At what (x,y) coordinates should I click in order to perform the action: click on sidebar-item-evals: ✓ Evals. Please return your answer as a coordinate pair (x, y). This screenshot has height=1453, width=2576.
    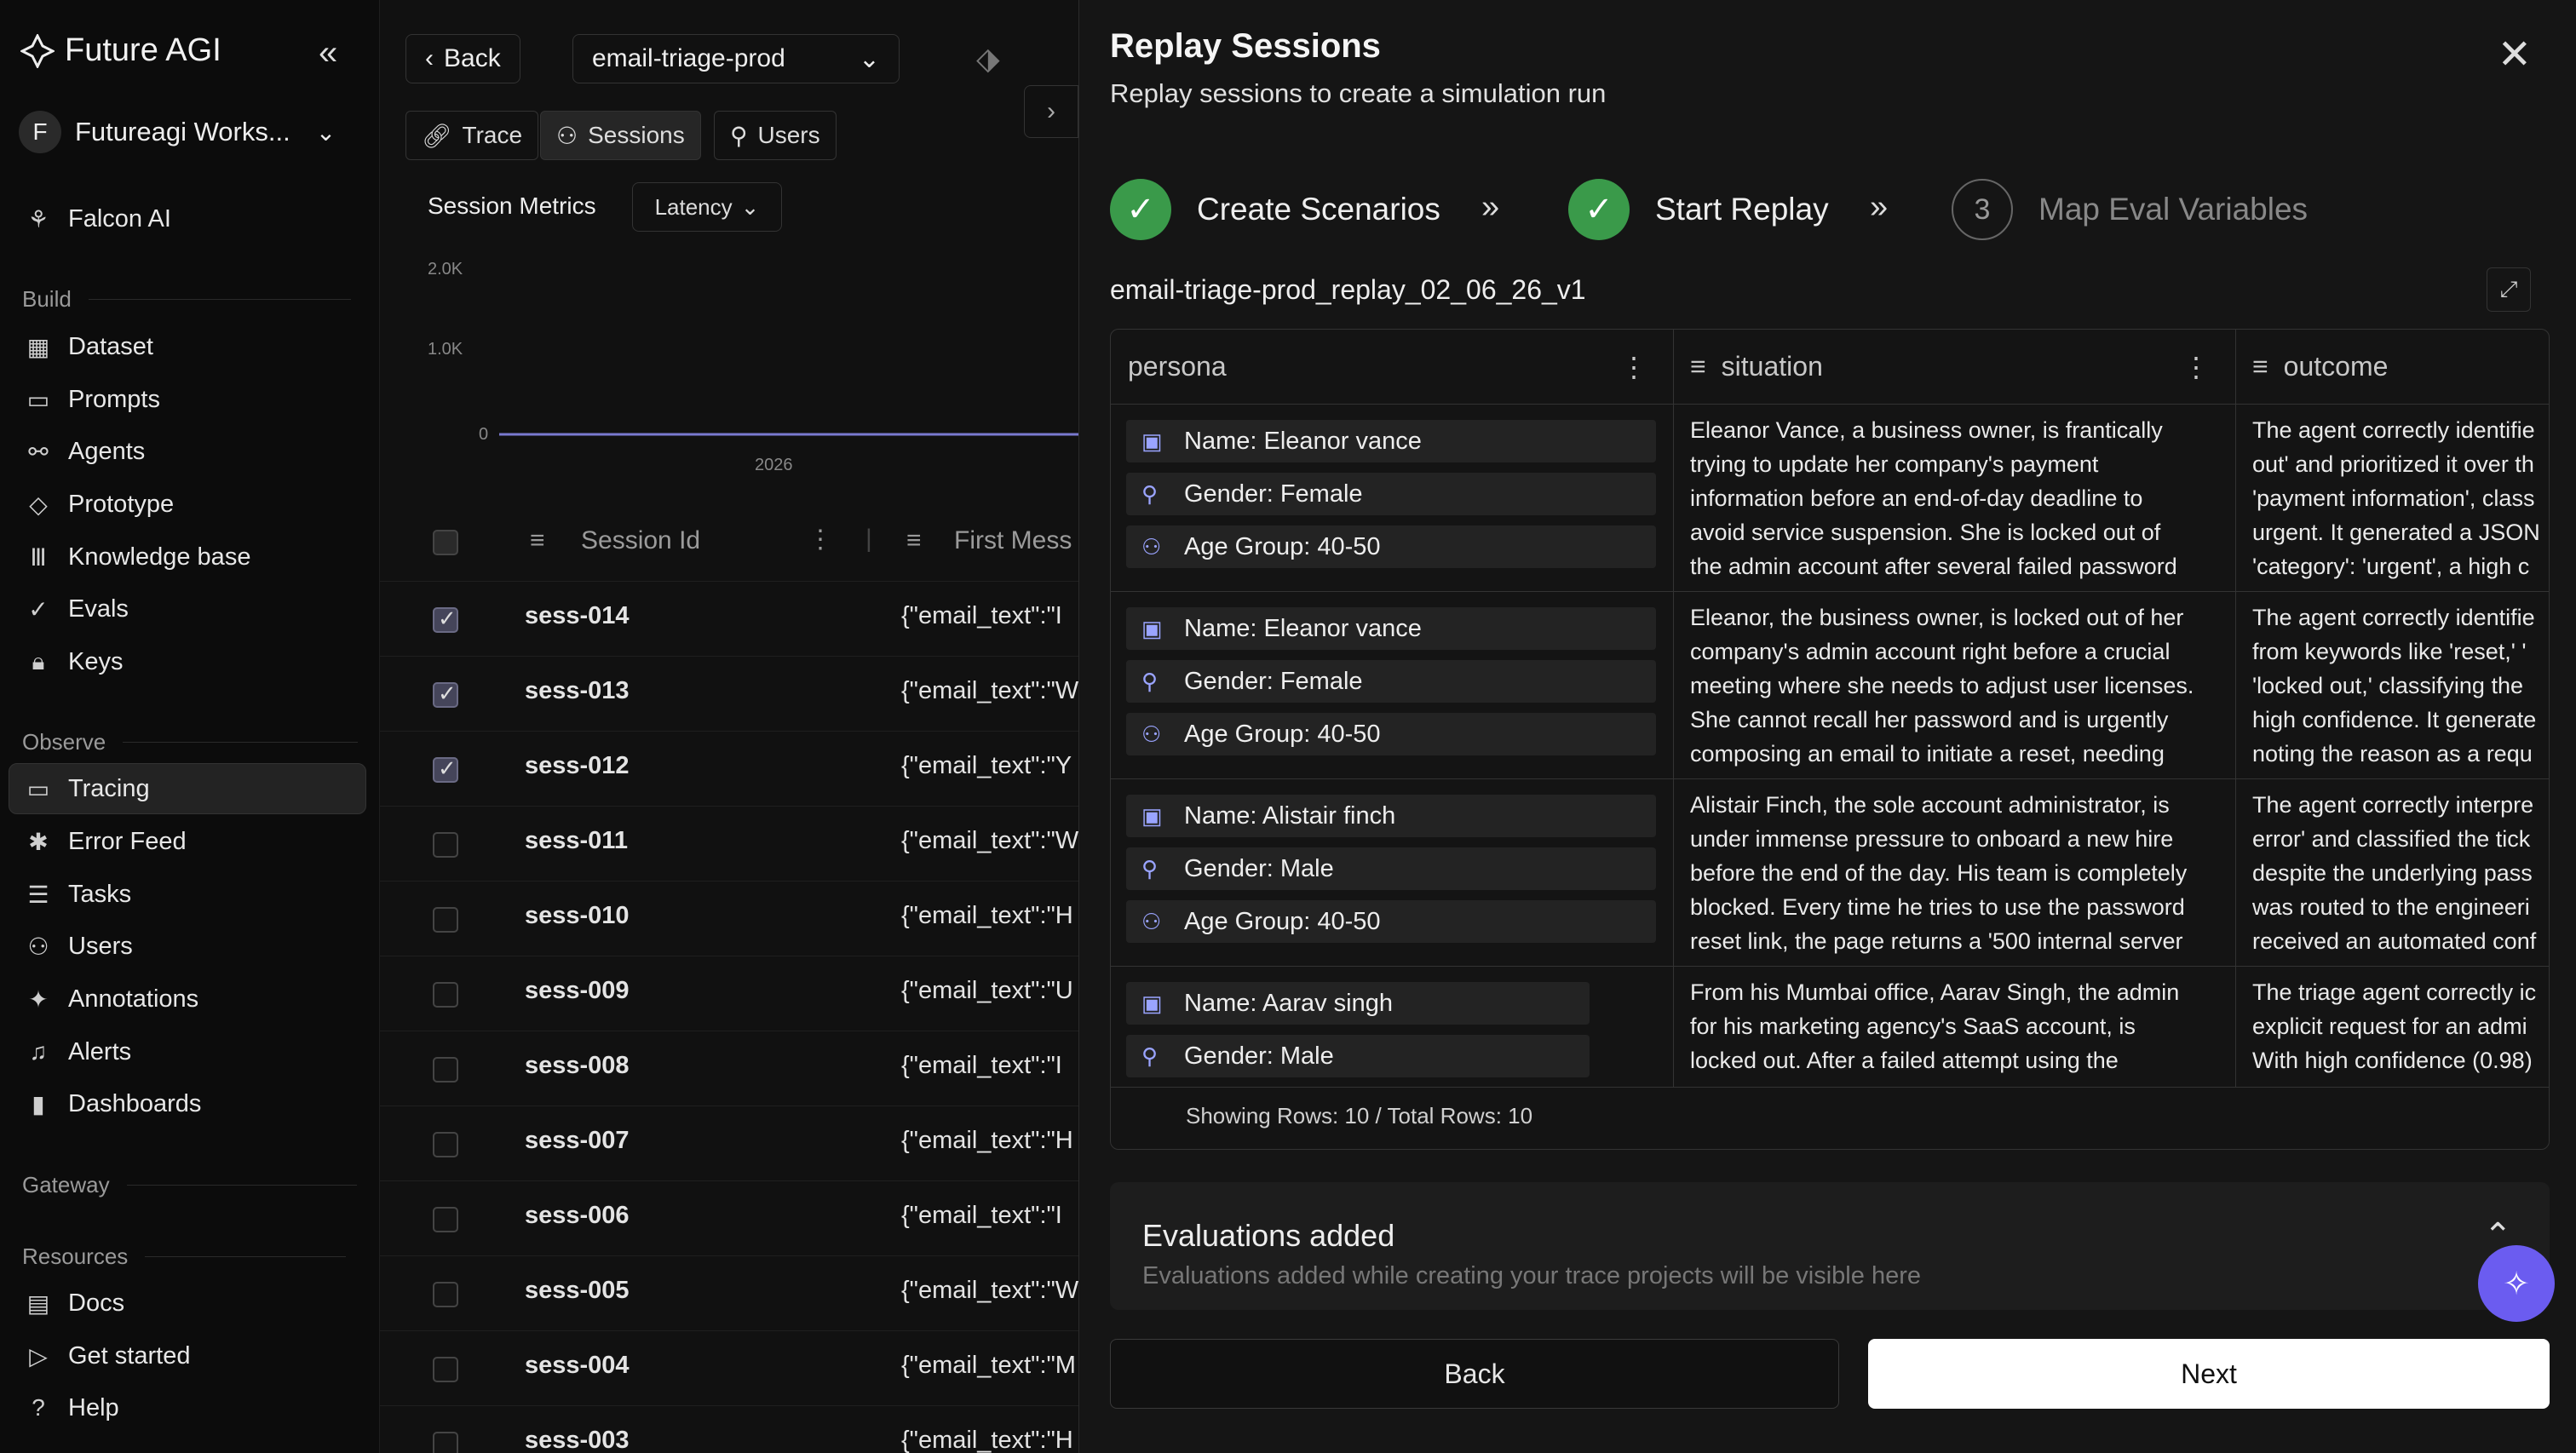
    Looking at the image, I should click on (77, 609).